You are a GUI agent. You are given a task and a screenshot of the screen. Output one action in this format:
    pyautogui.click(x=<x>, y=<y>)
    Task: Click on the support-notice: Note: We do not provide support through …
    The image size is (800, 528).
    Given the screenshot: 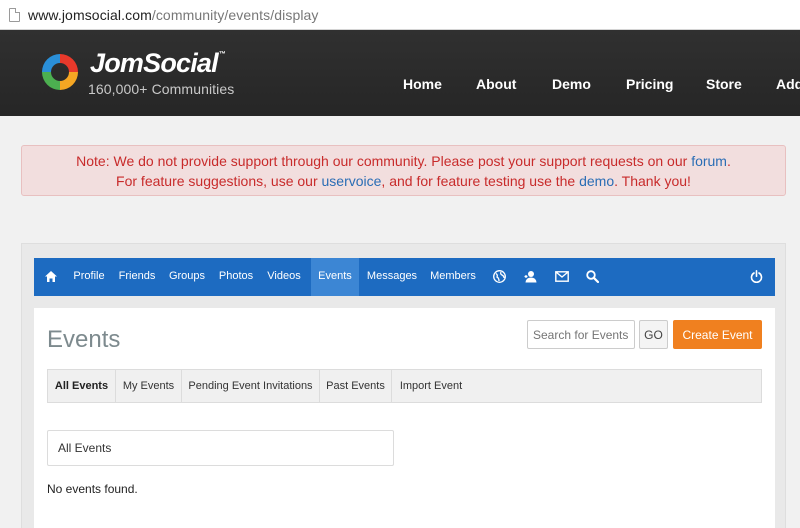 What is the action you would take?
    pyautogui.click(x=403, y=170)
    